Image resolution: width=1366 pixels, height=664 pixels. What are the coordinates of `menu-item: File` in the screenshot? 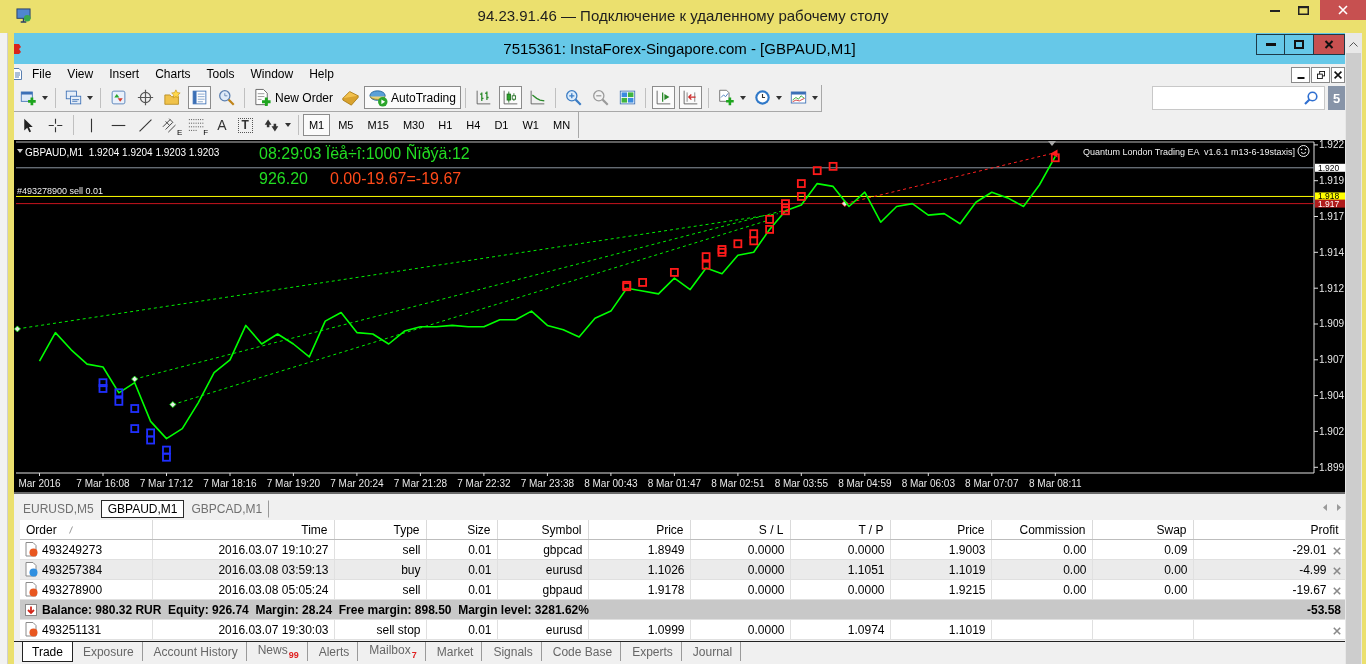 It's located at (42, 74).